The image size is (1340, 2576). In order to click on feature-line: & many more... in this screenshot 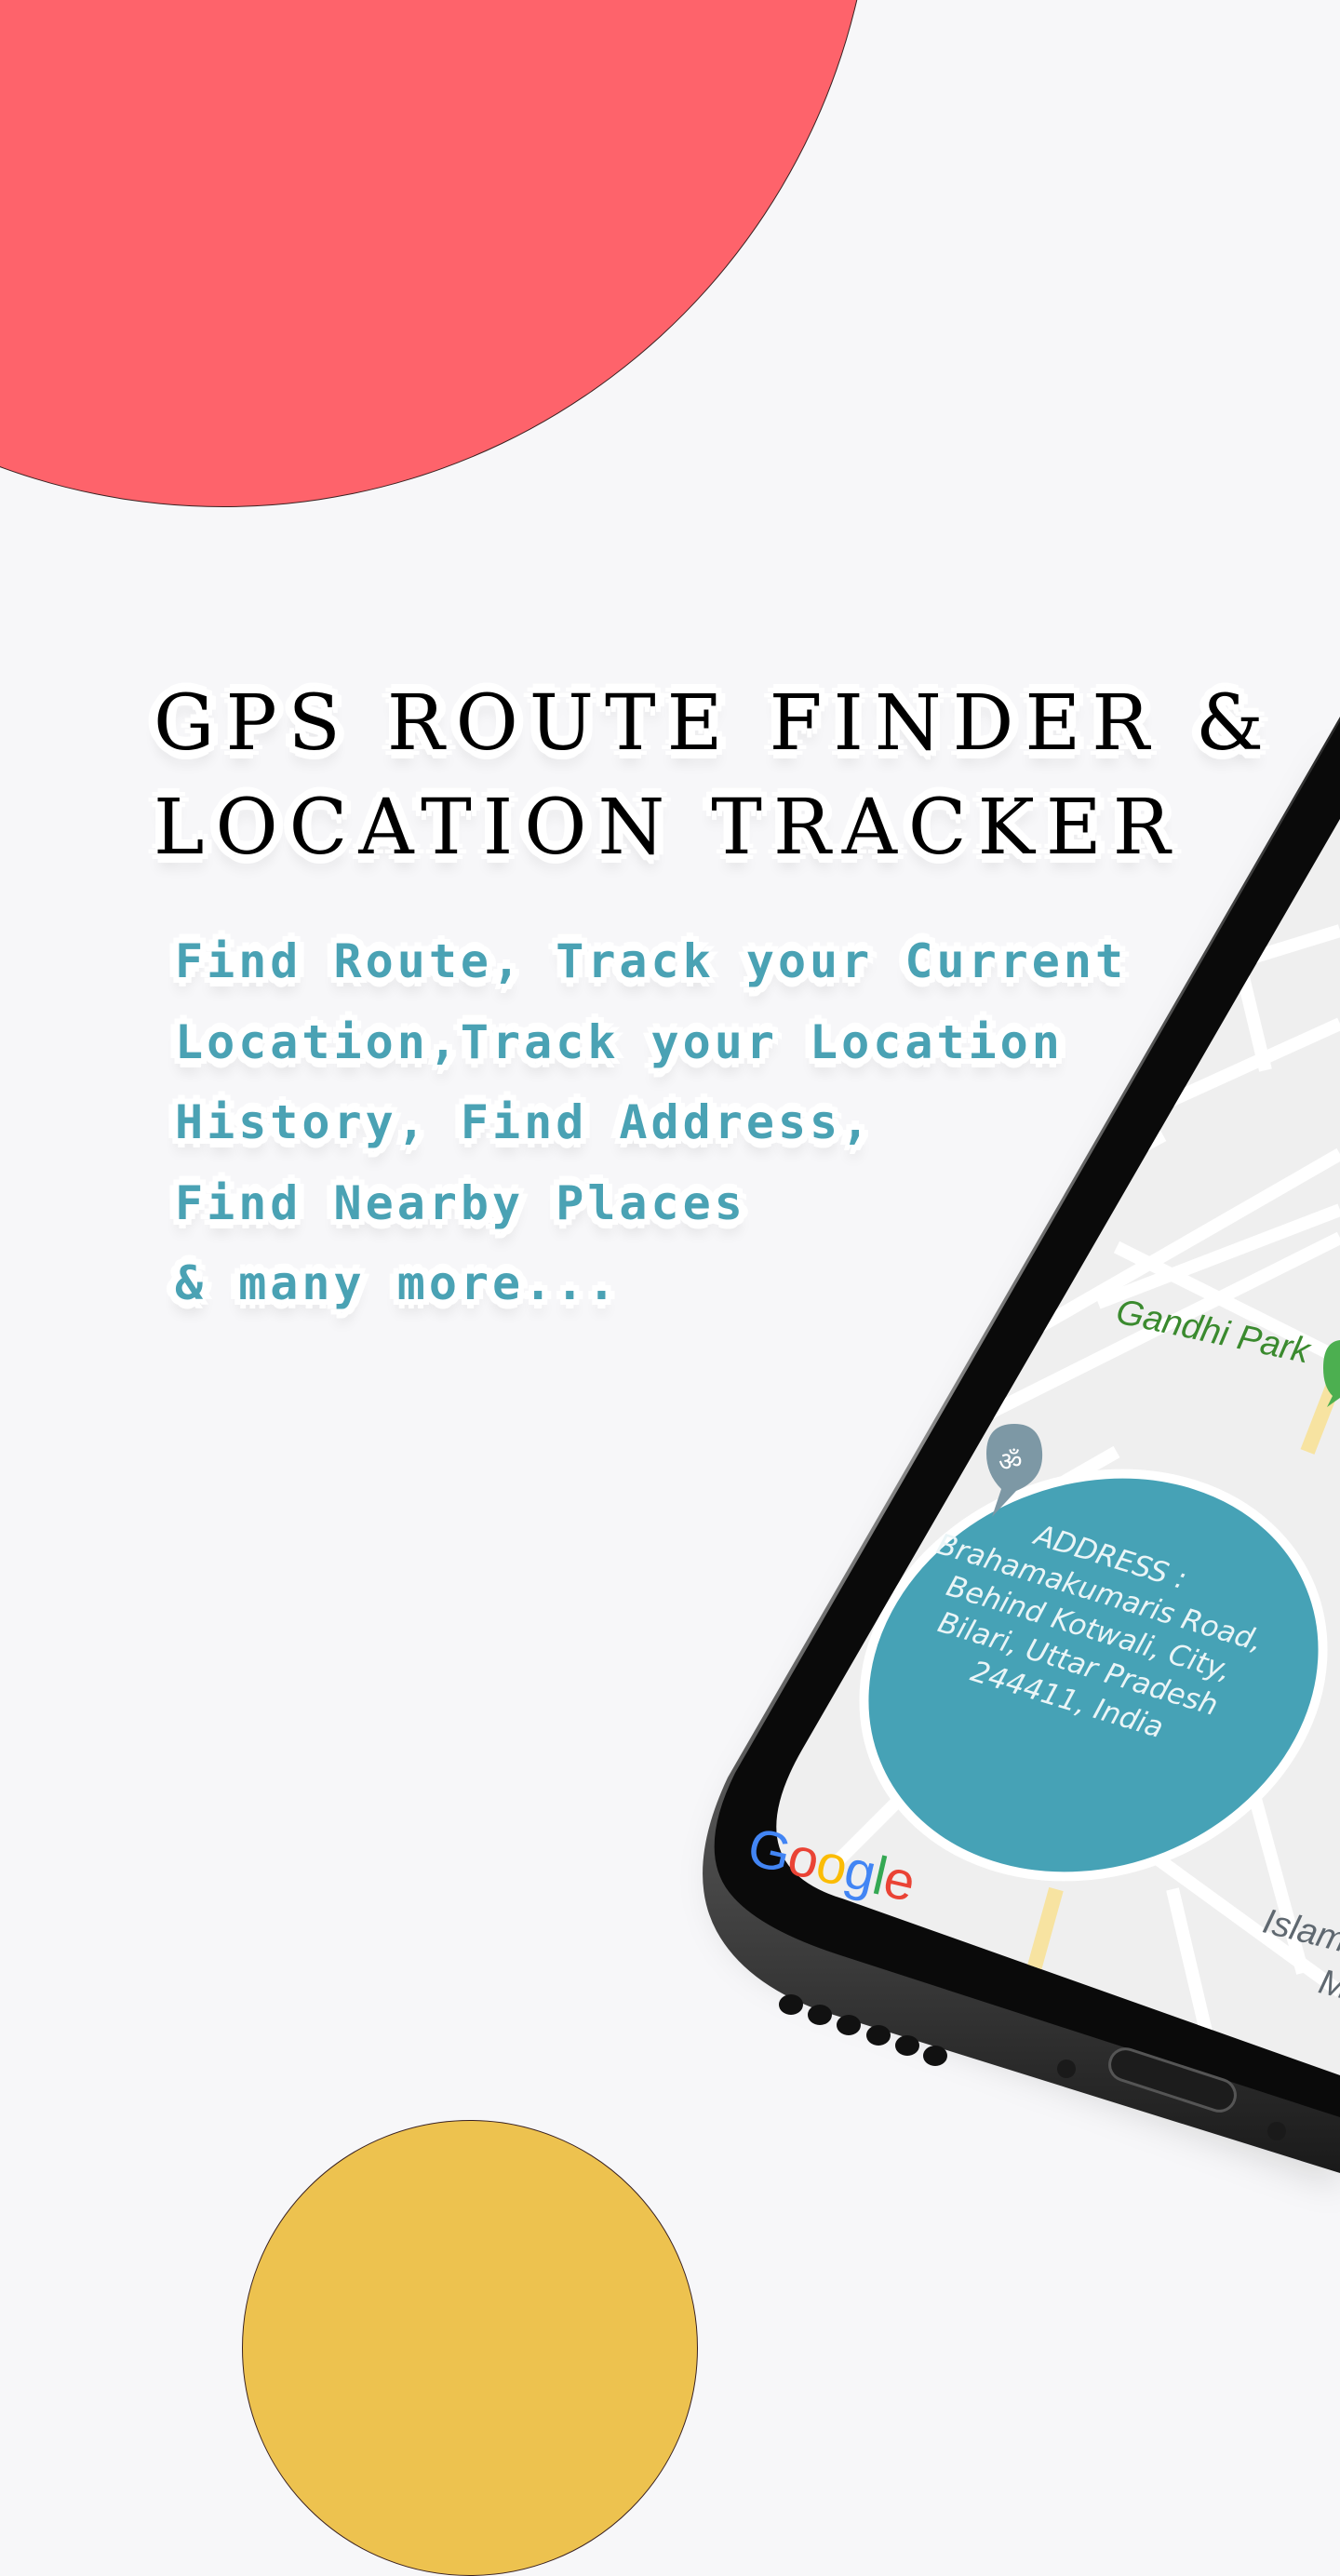, I will do `click(397, 1283)`.